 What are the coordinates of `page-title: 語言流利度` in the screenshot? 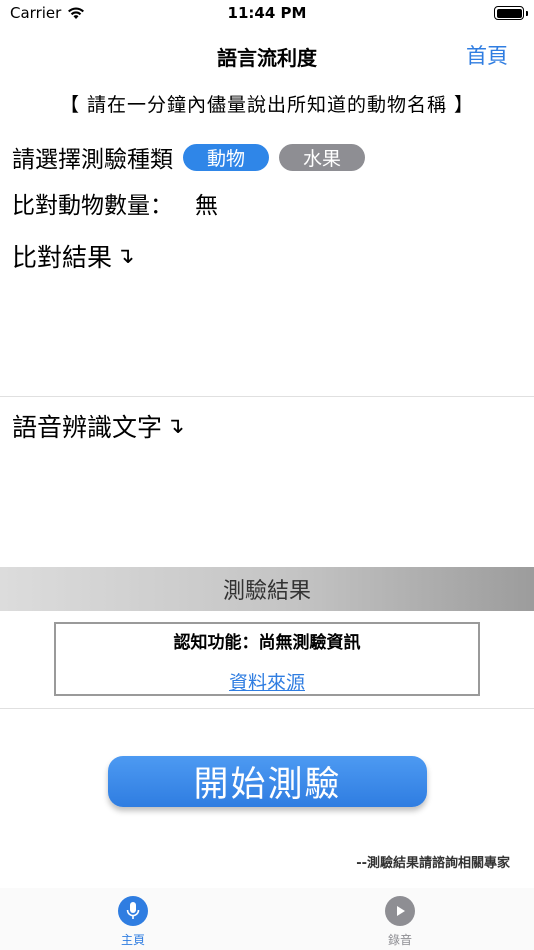 It's located at (267, 58).